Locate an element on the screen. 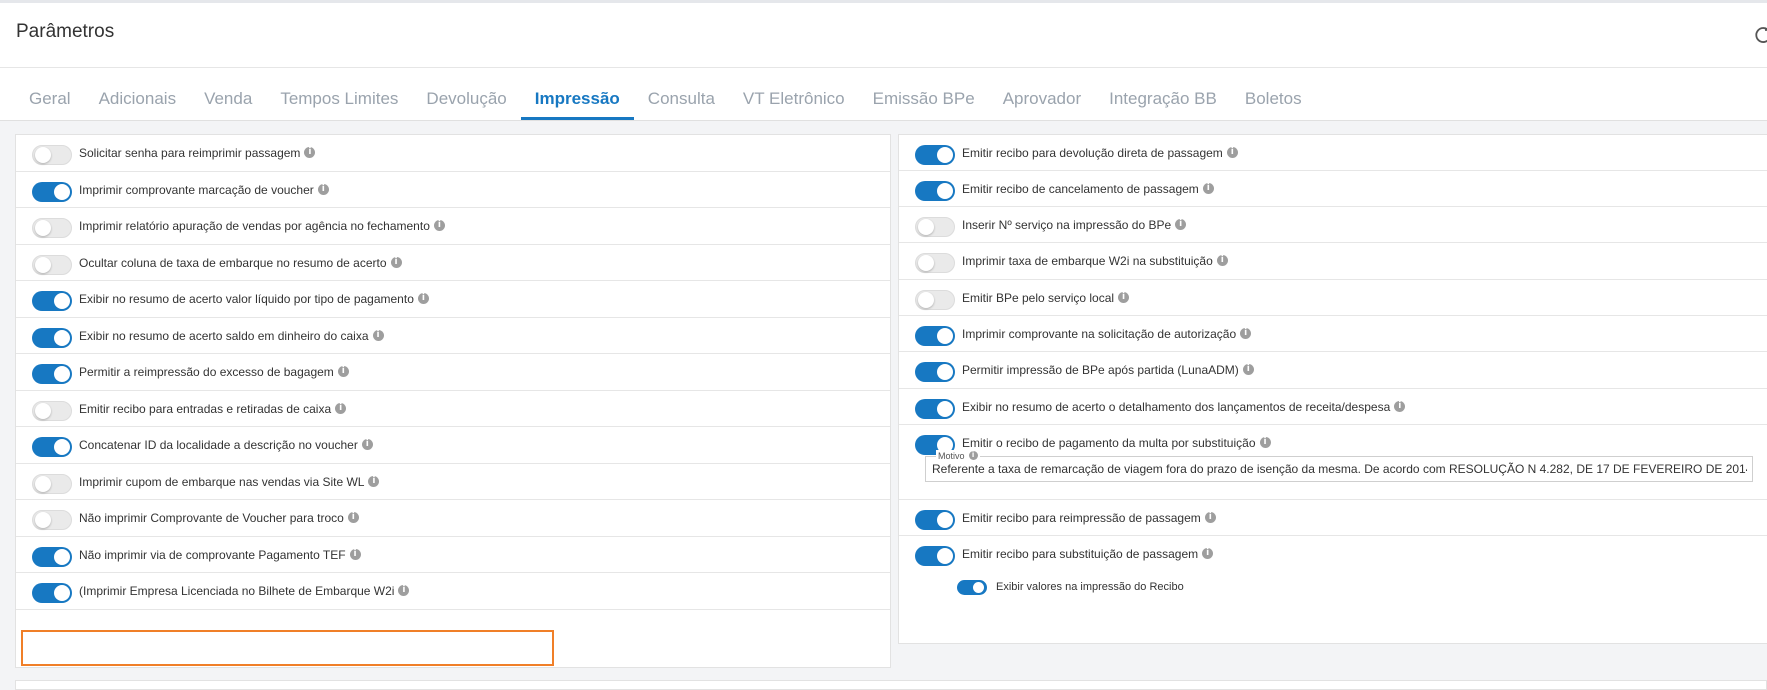 The width and height of the screenshot is (1767, 690). tab-consulta: Consulta is located at coordinates (681, 94).